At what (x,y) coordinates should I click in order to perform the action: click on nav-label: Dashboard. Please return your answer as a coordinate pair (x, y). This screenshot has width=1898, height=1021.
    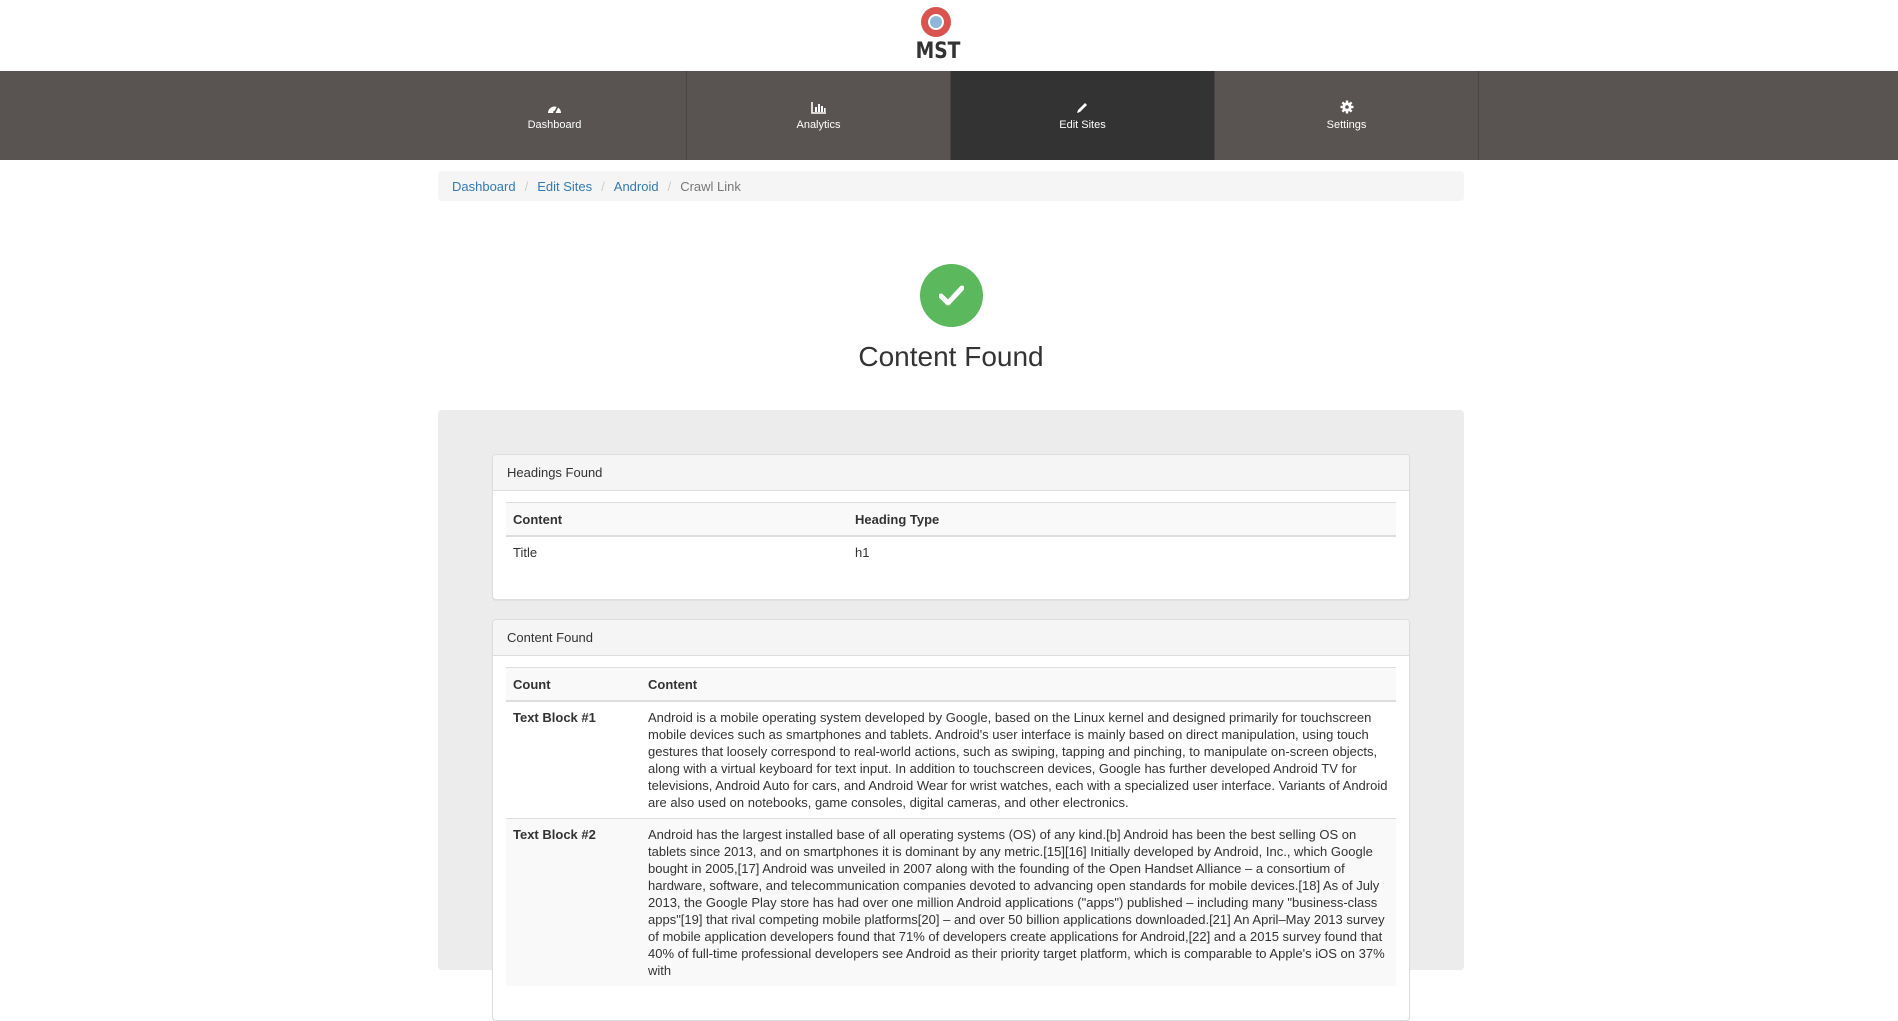
    Looking at the image, I should click on (554, 124).